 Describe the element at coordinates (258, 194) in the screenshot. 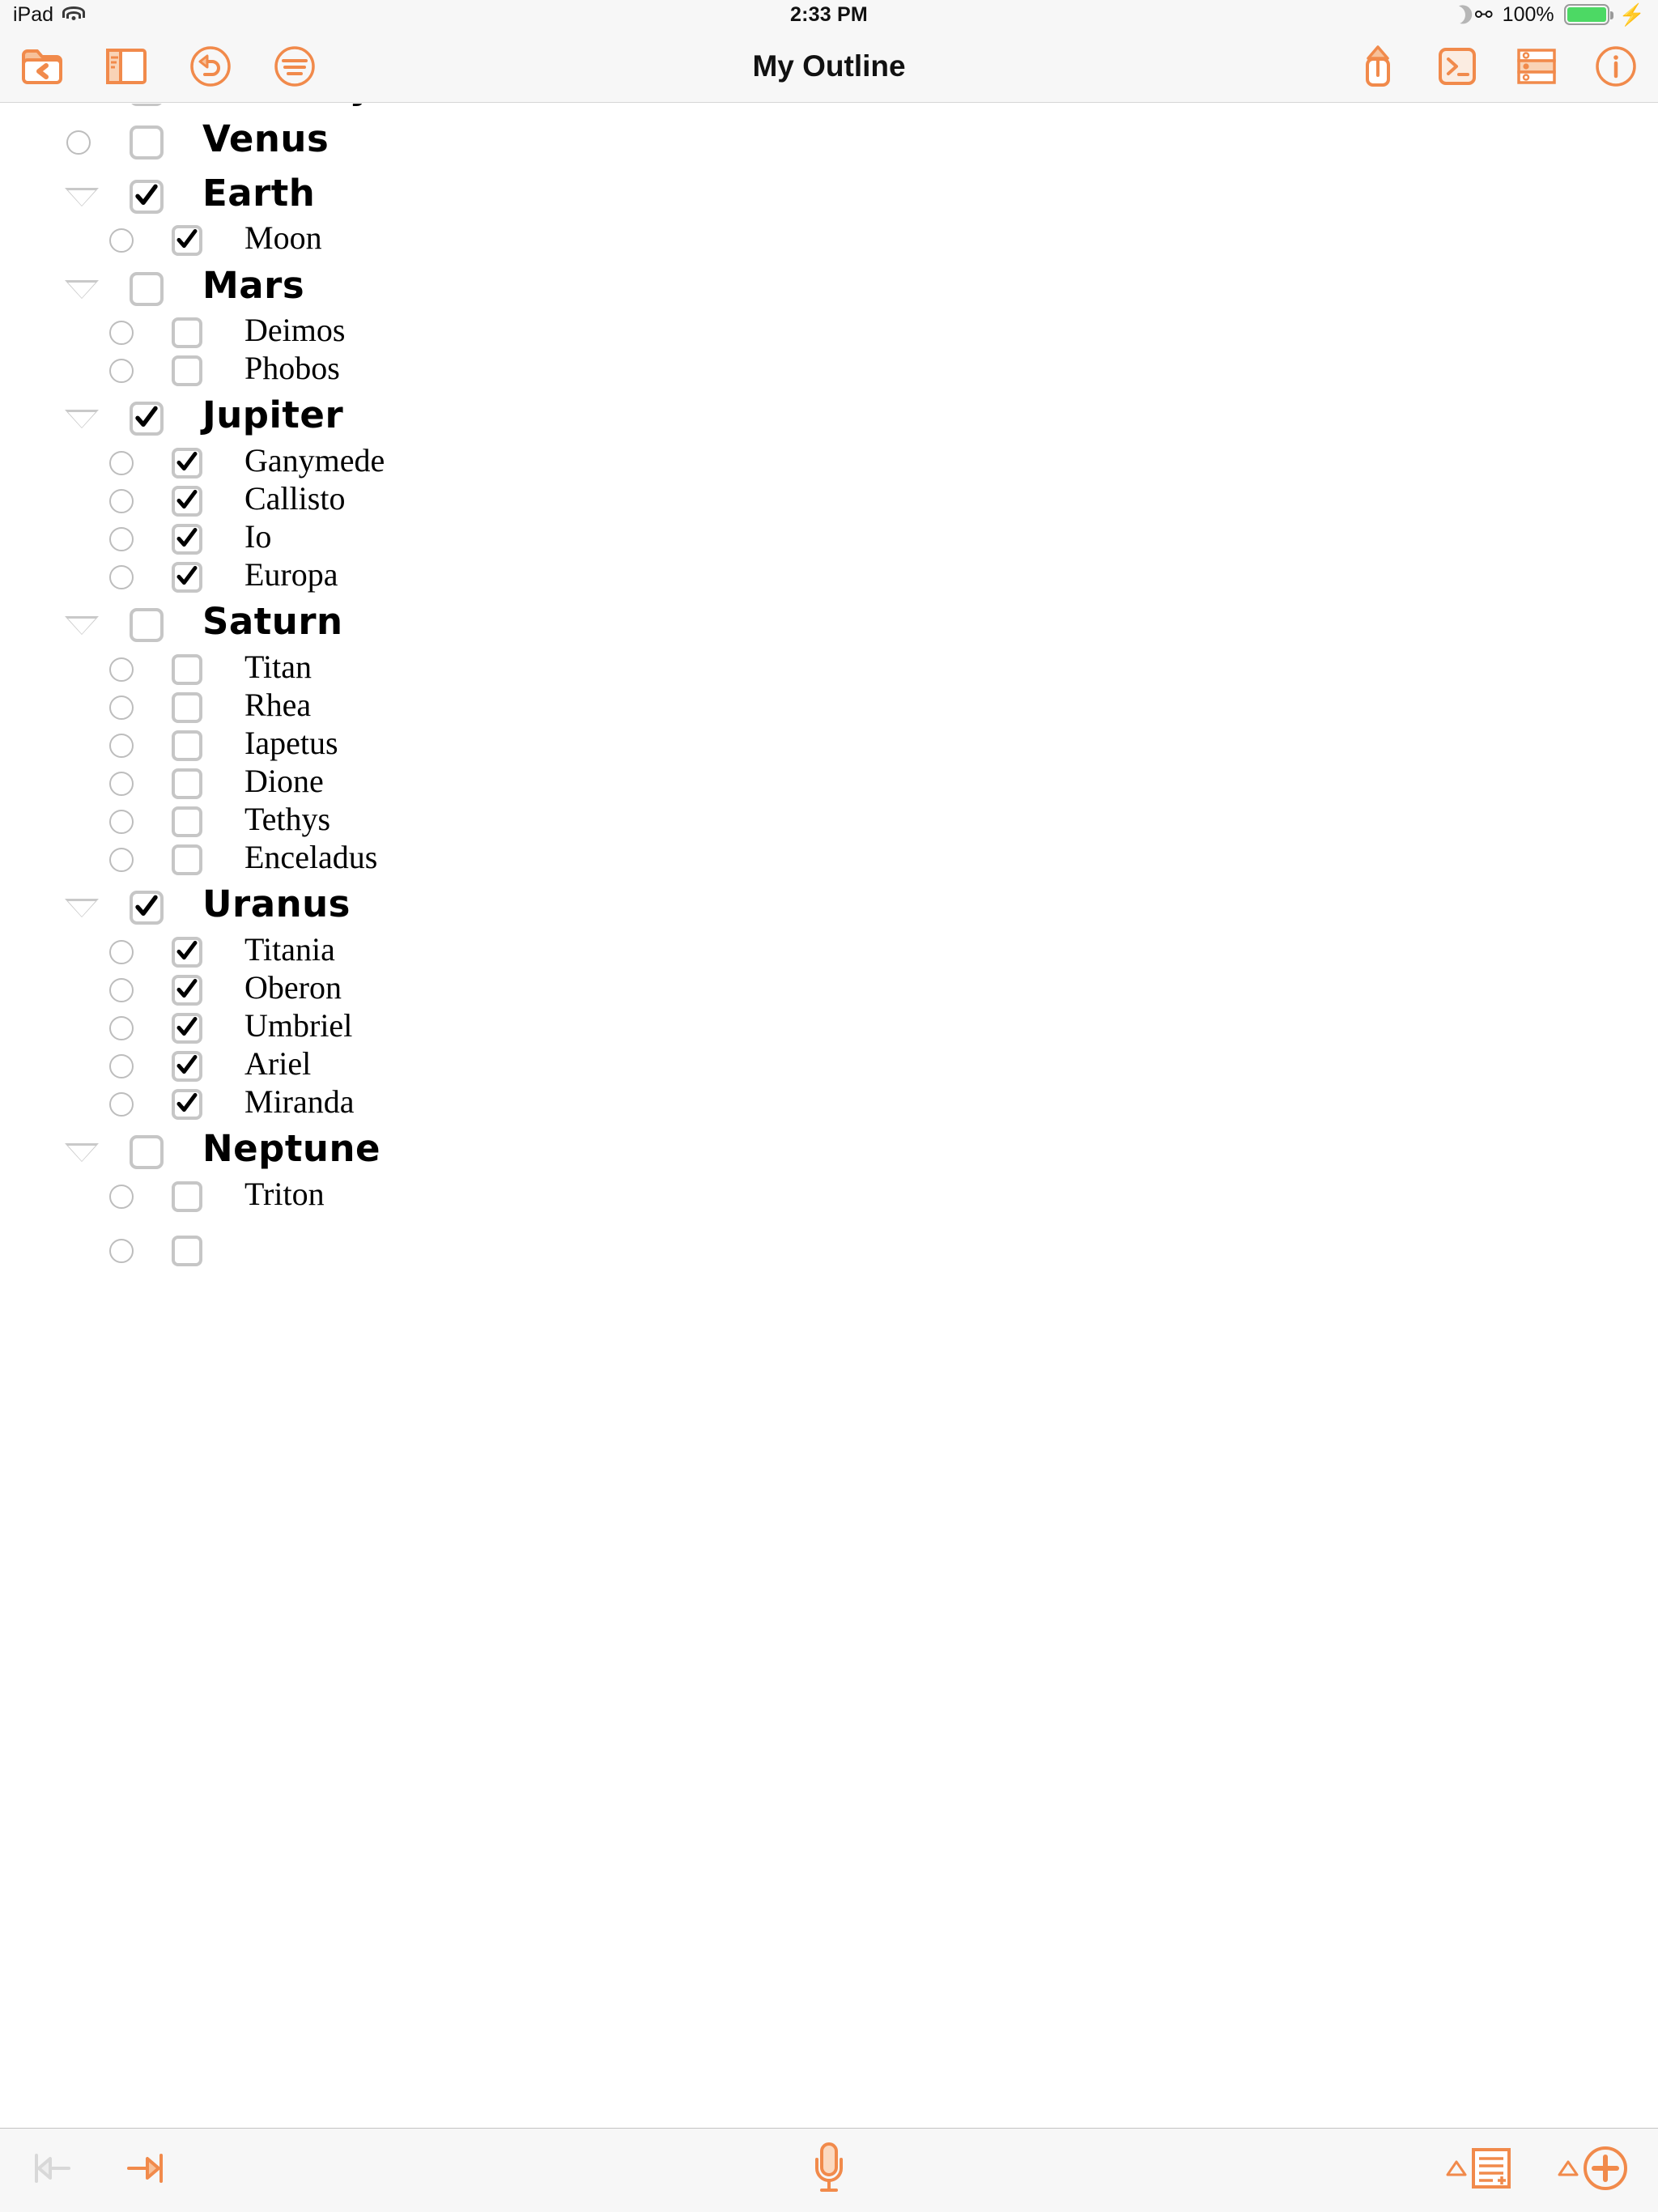

I see `outline-row-label: Earth` at that location.